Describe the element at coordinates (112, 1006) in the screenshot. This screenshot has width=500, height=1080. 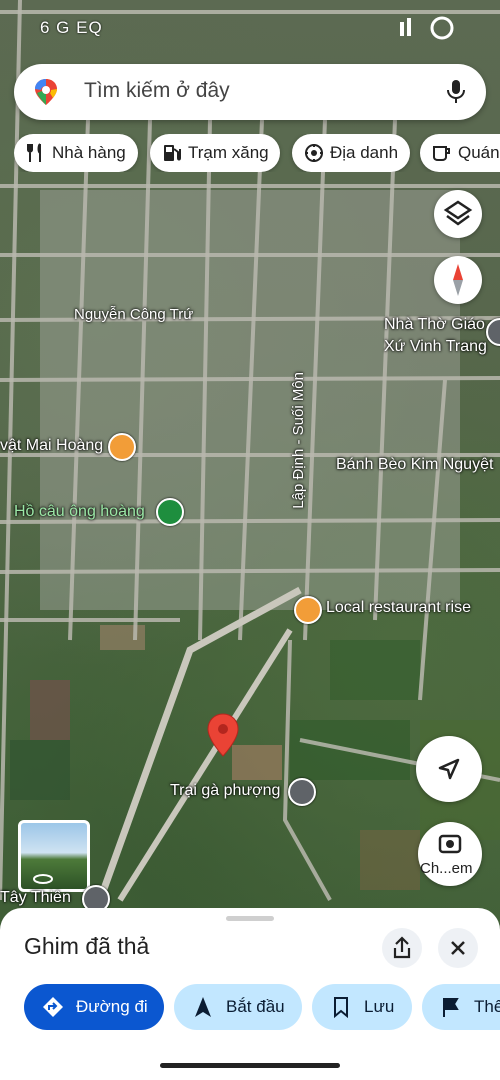
I see `directions-label: Đường đi` at that location.